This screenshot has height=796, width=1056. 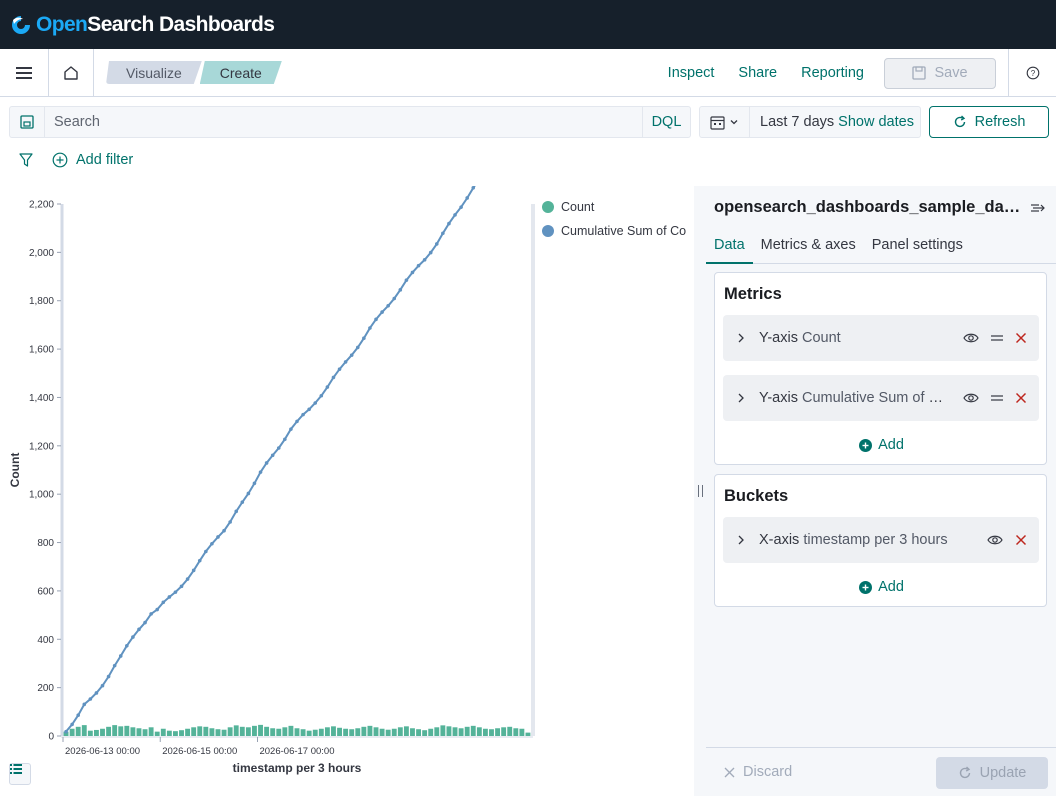 What do you see at coordinates (891, 445) in the screenshot?
I see `add-metric-label: Add` at bounding box center [891, 445].